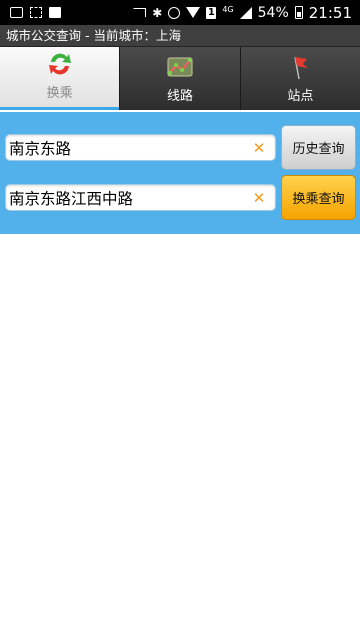 This screenshot has width=360, height=635. I want to click on destination-field: ✕, so click(140, 197).